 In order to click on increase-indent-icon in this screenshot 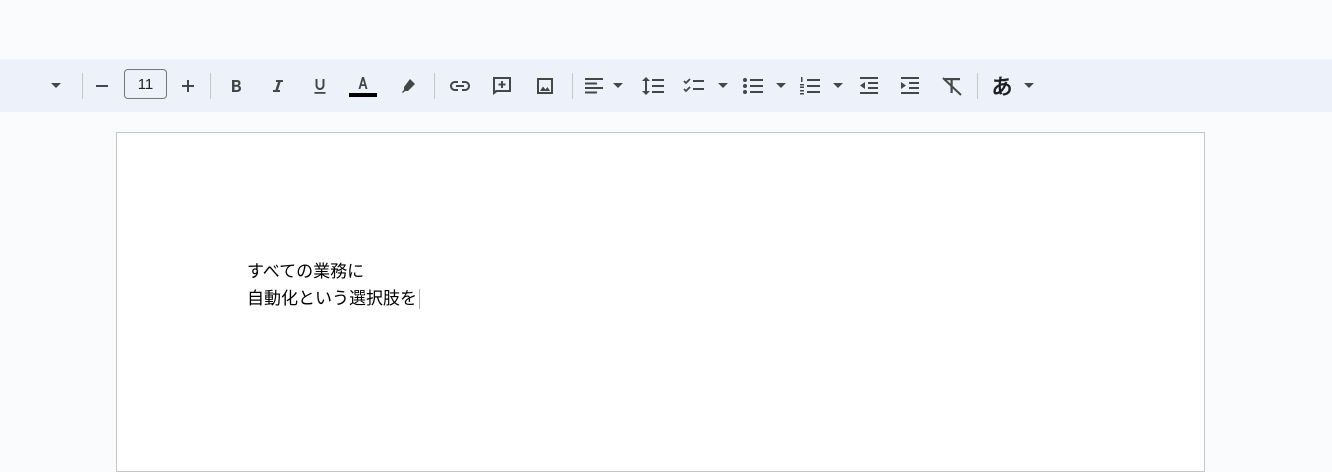, I will do `click(910, 86)`.